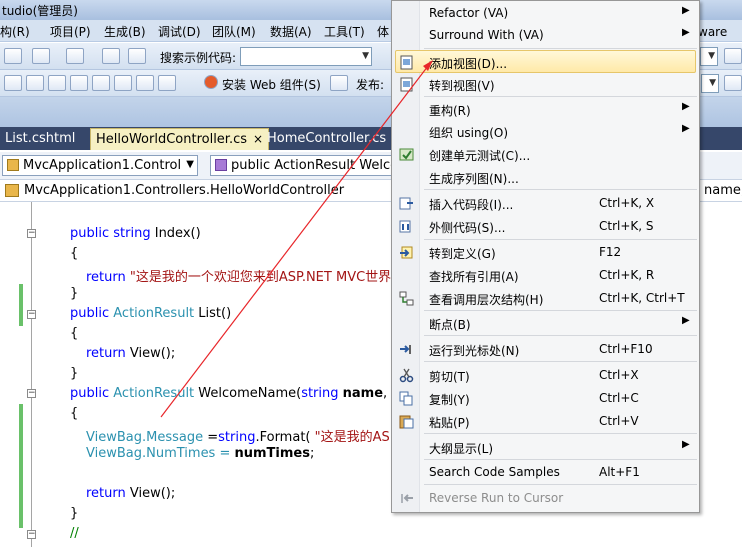 This screenshot has width=742, height=547. Describe the element at coordinates (41, 56) in the screenshot. I see `redo-icon` at that location.